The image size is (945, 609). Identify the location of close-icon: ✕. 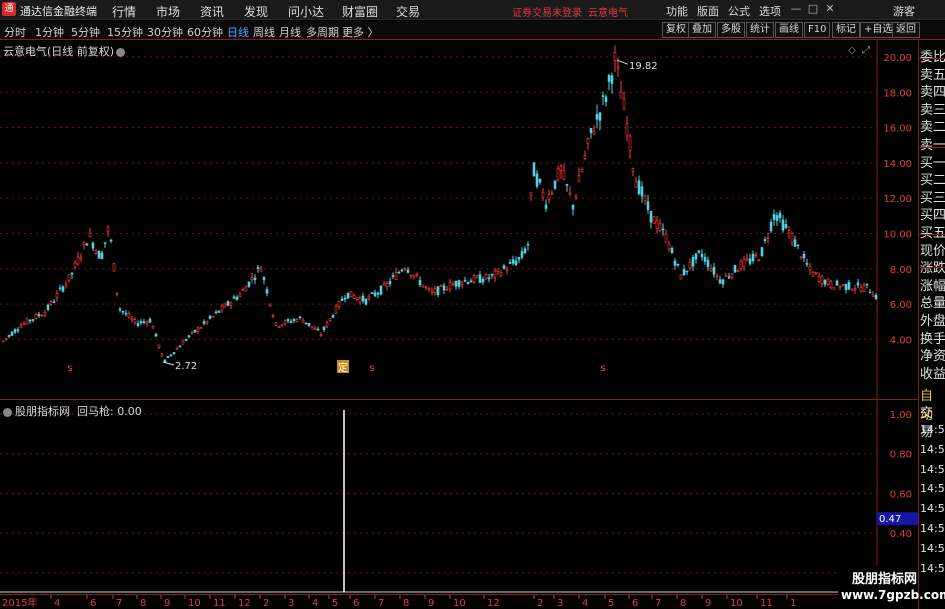
(830, 9).